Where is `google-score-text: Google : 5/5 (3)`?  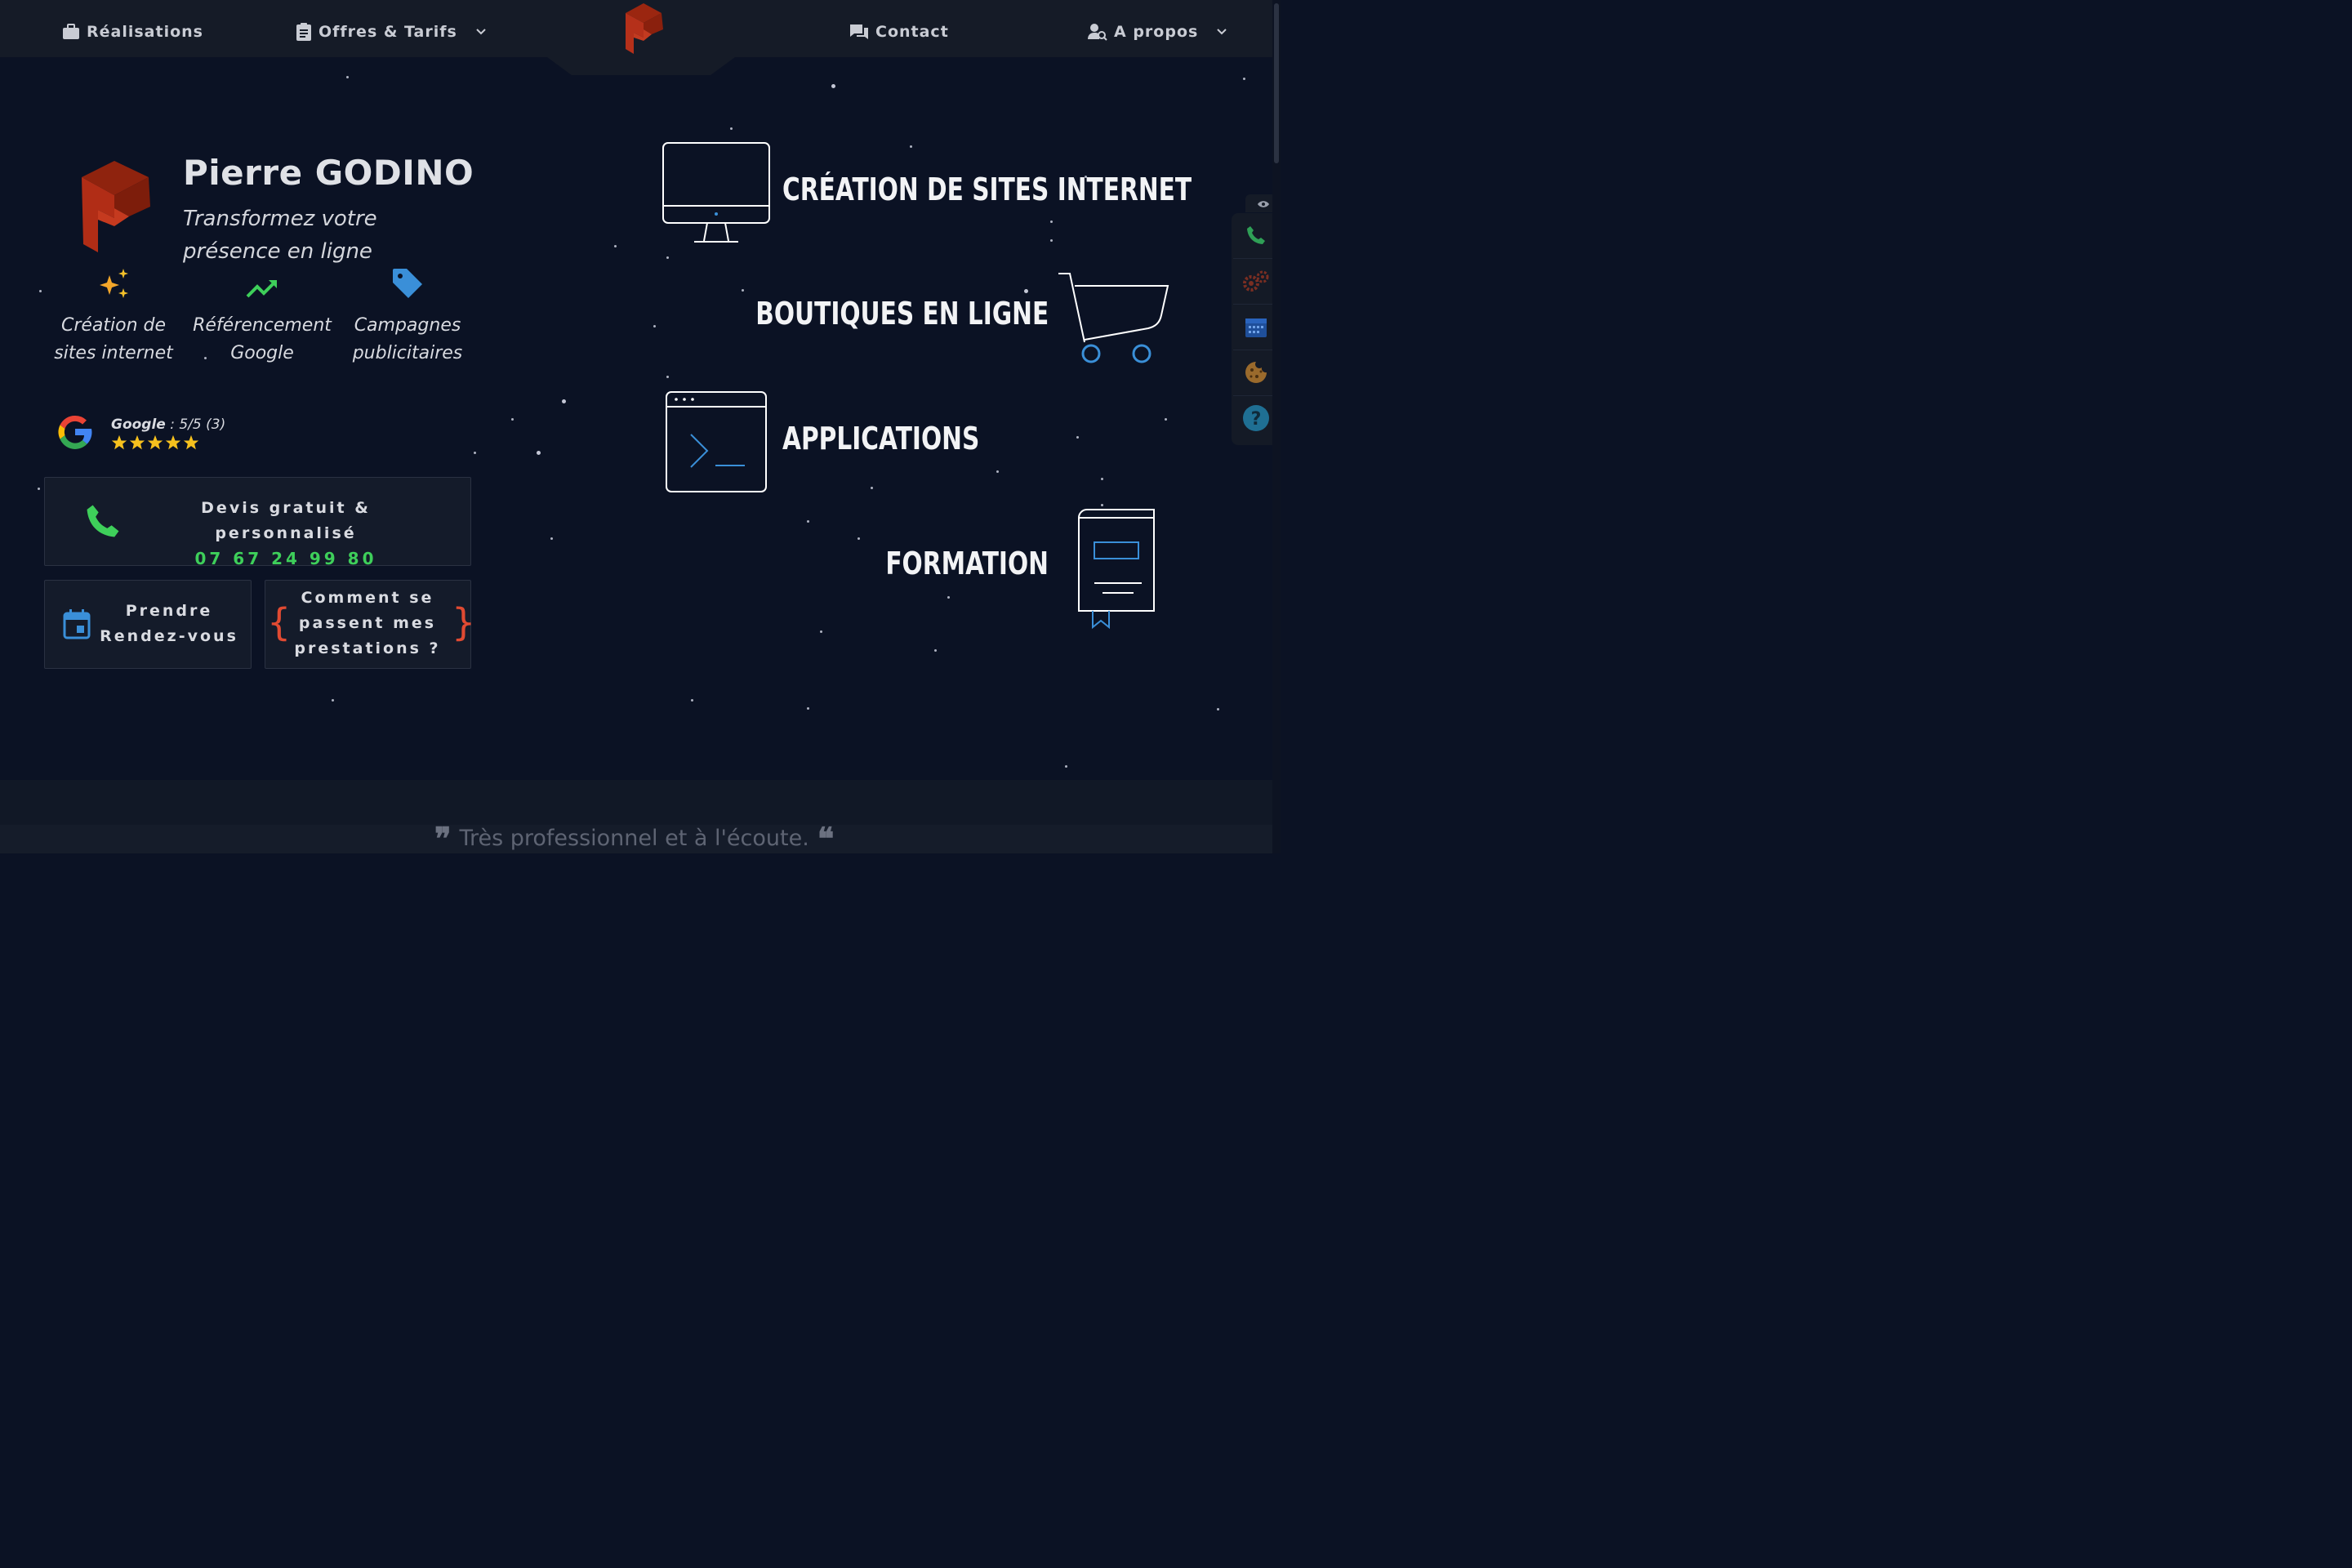 google-score-text: Google : 5/5 (3) is located at coordinates (168, 425).